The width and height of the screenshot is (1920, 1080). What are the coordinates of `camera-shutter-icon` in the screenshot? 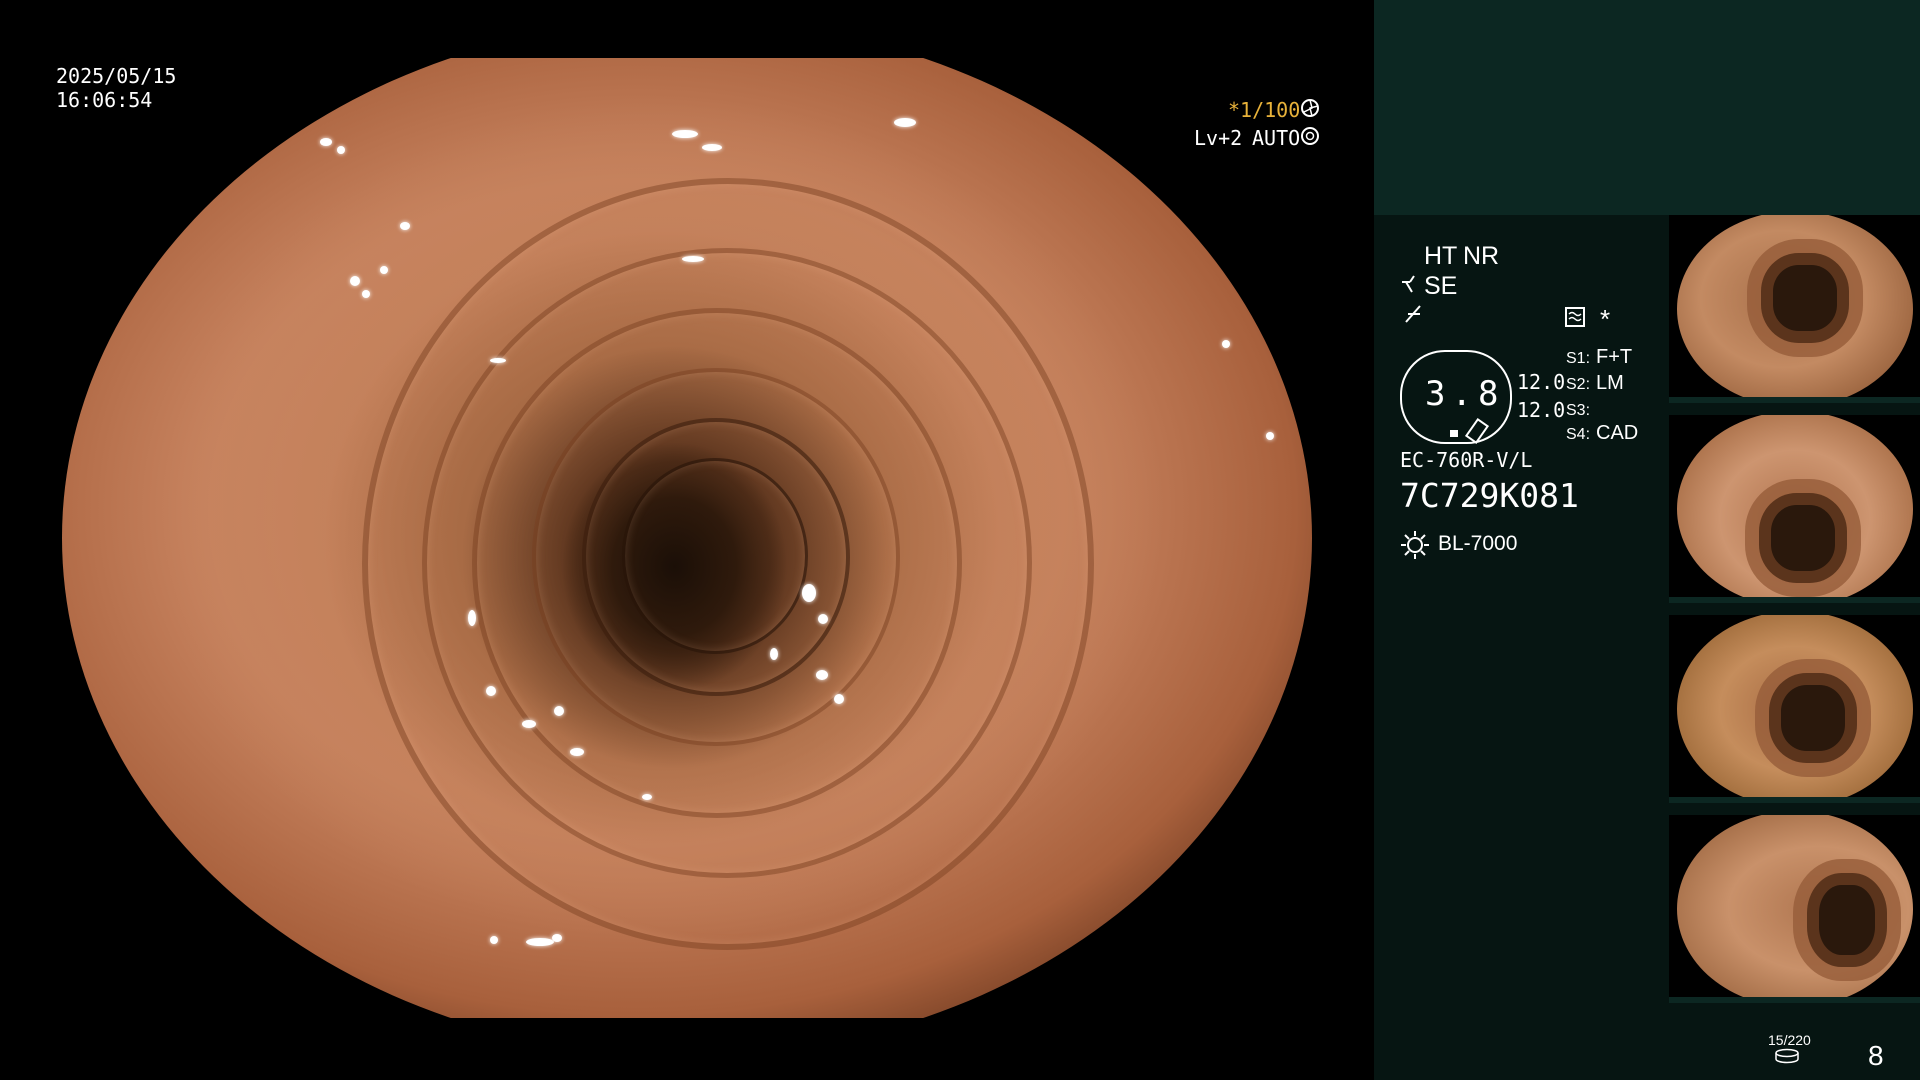 It's located at (1310, 110).